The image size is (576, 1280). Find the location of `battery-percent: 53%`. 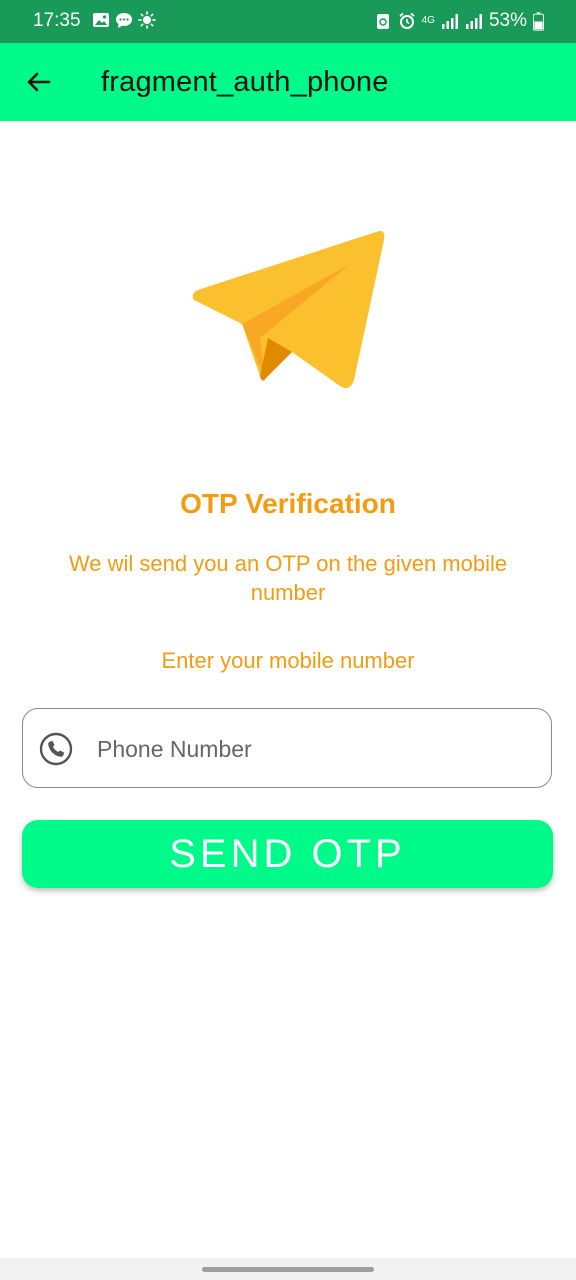

battery-percent: 53% is located at coordinates (507, 20).